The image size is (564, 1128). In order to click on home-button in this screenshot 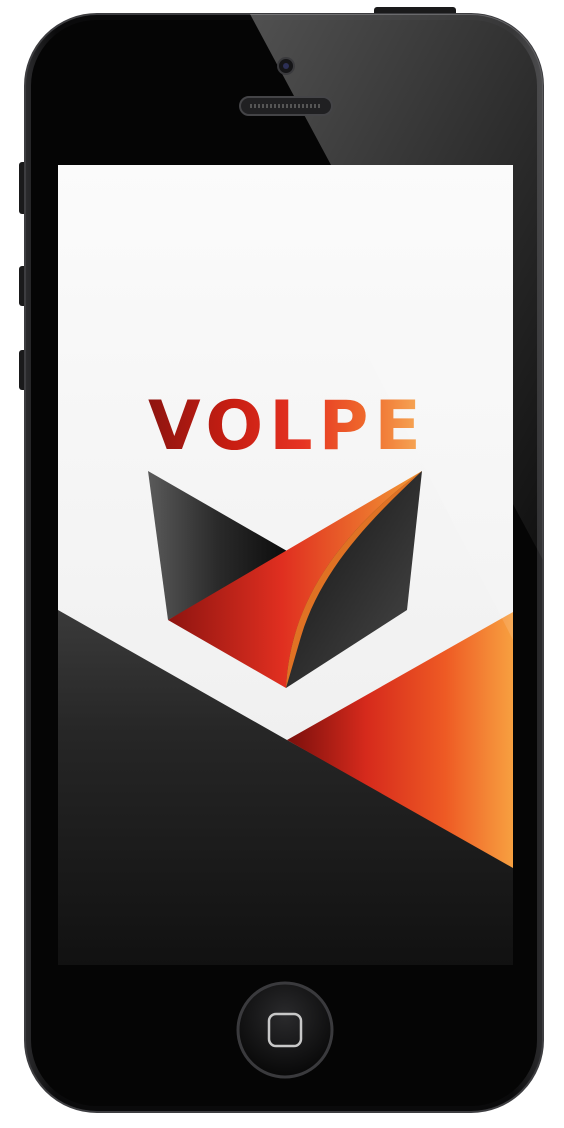, I will do `click(285, 1030)`.